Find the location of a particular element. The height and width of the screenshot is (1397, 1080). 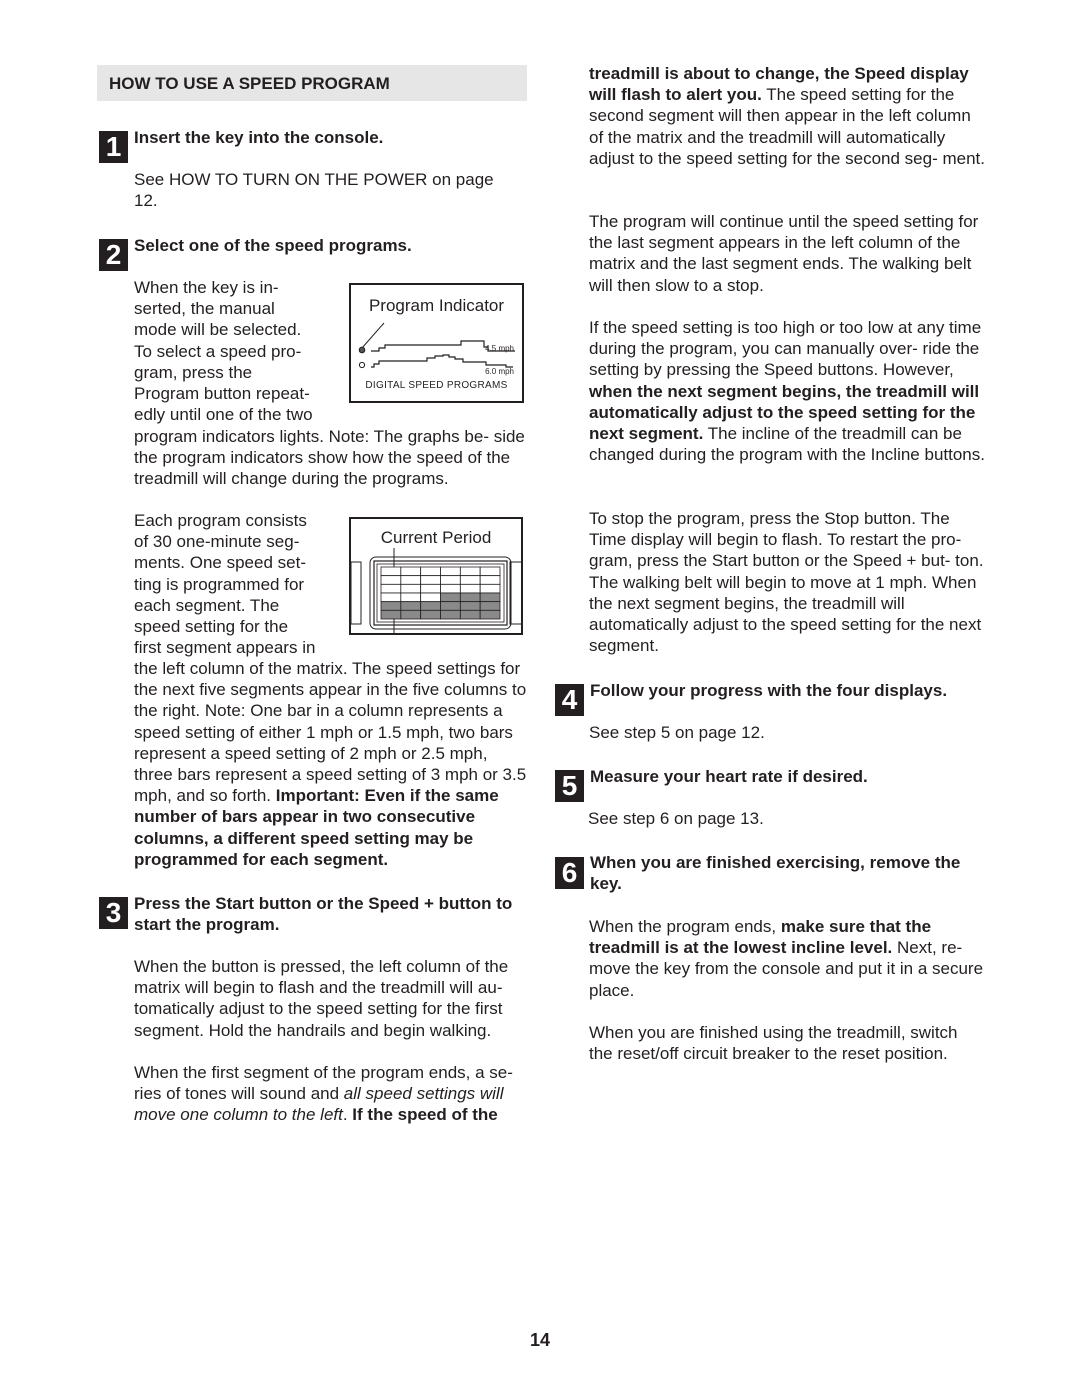

text-line: serted, the manual is located at coordinates (204, 309).